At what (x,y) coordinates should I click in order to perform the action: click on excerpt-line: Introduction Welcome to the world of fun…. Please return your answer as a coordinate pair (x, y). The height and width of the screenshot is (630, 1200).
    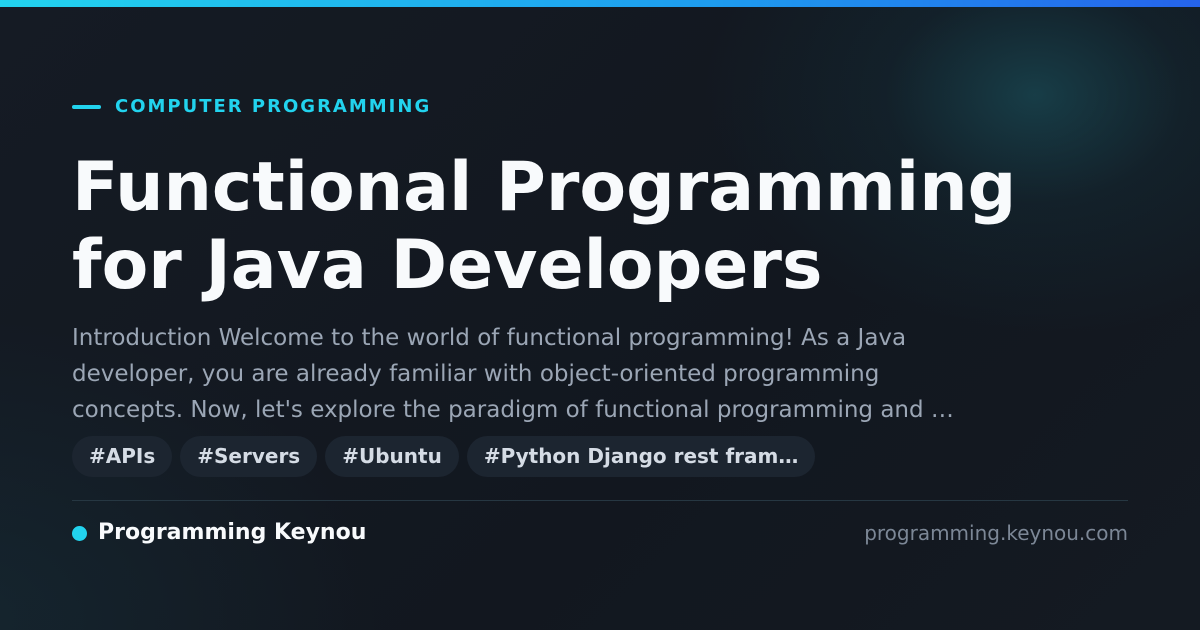
    Looking at the image, I should click on (489, 338).